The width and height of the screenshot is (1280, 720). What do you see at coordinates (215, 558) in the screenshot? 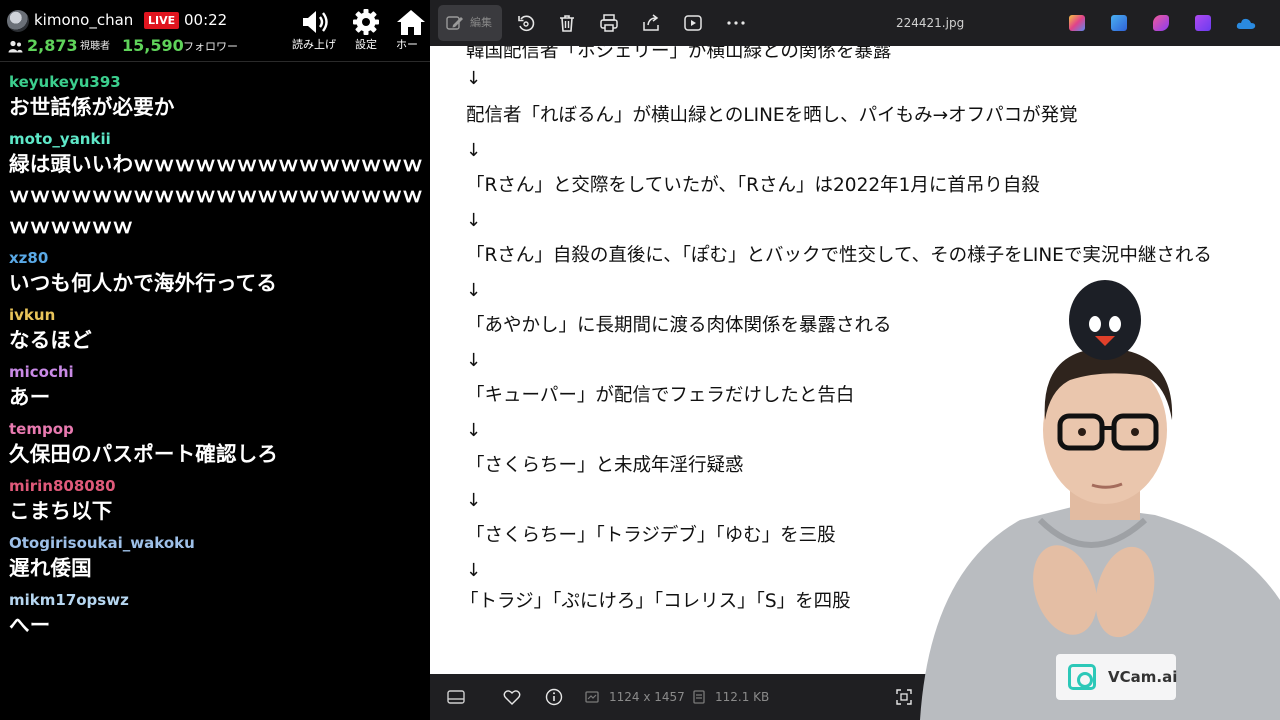
I see `chat-message: Otogirisoukai_wakoku 遅れ倭国` at bounding box center [215, 558].